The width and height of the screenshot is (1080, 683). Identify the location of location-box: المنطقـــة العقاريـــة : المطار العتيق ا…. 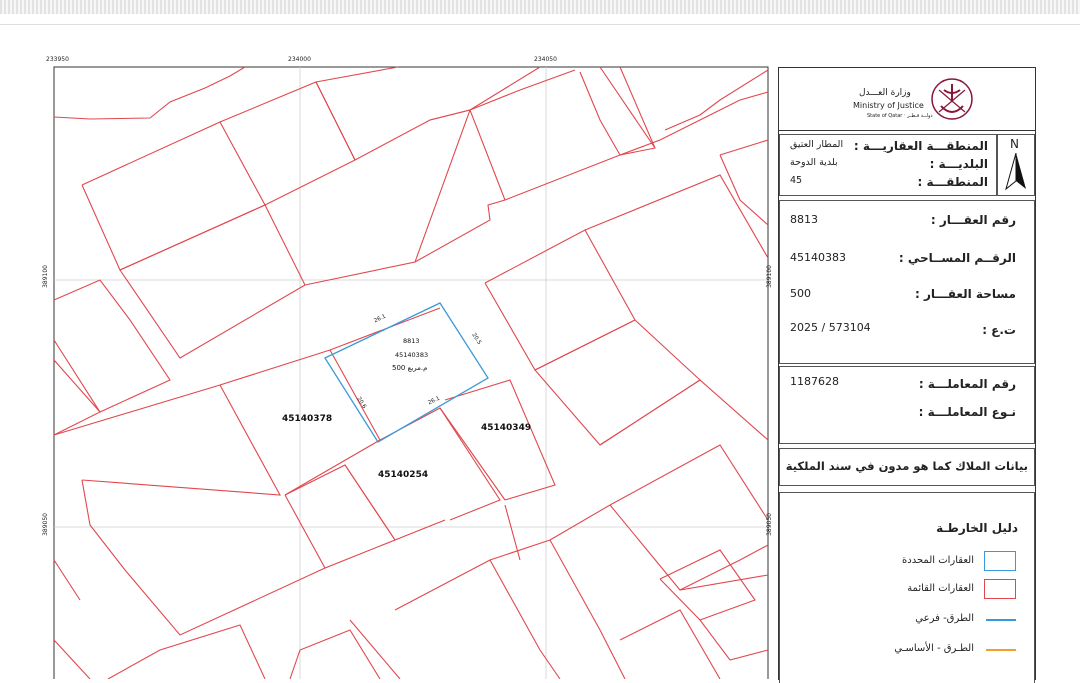
(888, 165).